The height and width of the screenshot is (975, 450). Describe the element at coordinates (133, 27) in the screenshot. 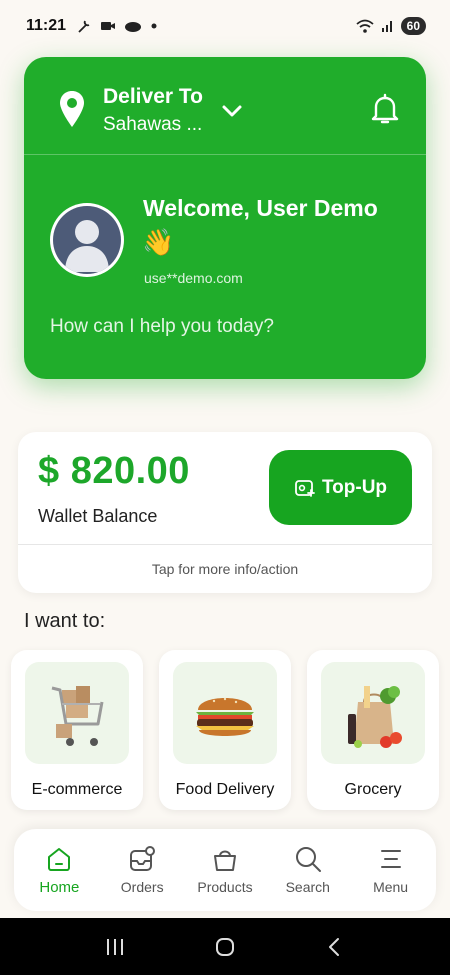

I see `cloud-icon` at that location.